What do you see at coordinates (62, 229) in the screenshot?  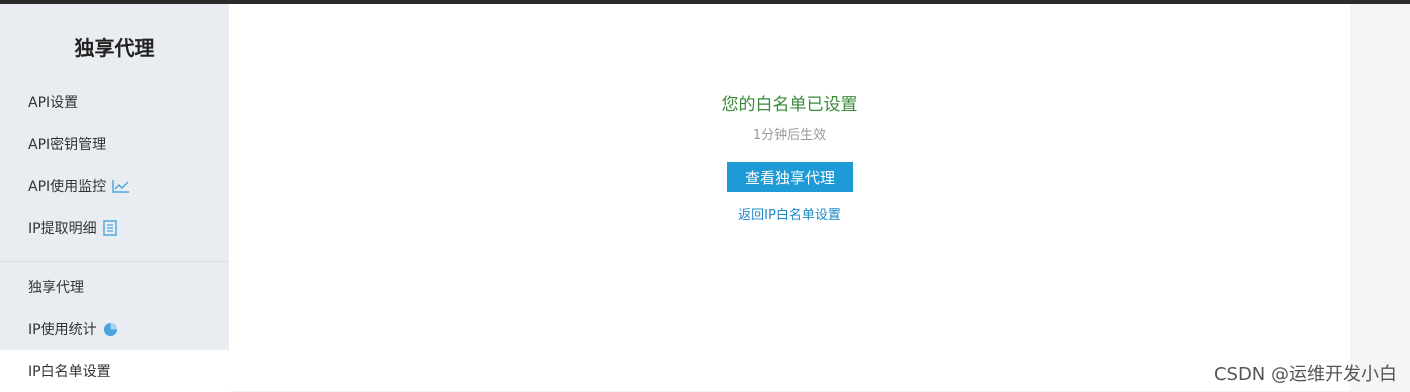 I see `sidebar-item-label: IP提取明细` at bounding box center [62, 229].